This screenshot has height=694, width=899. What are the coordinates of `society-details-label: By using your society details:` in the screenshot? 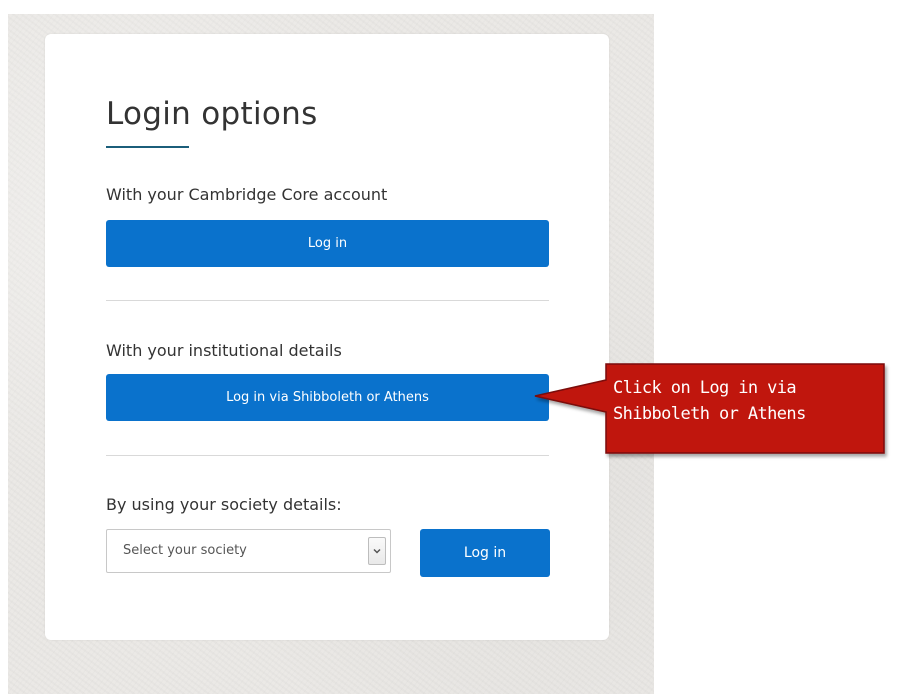 It's located at (224, 504).